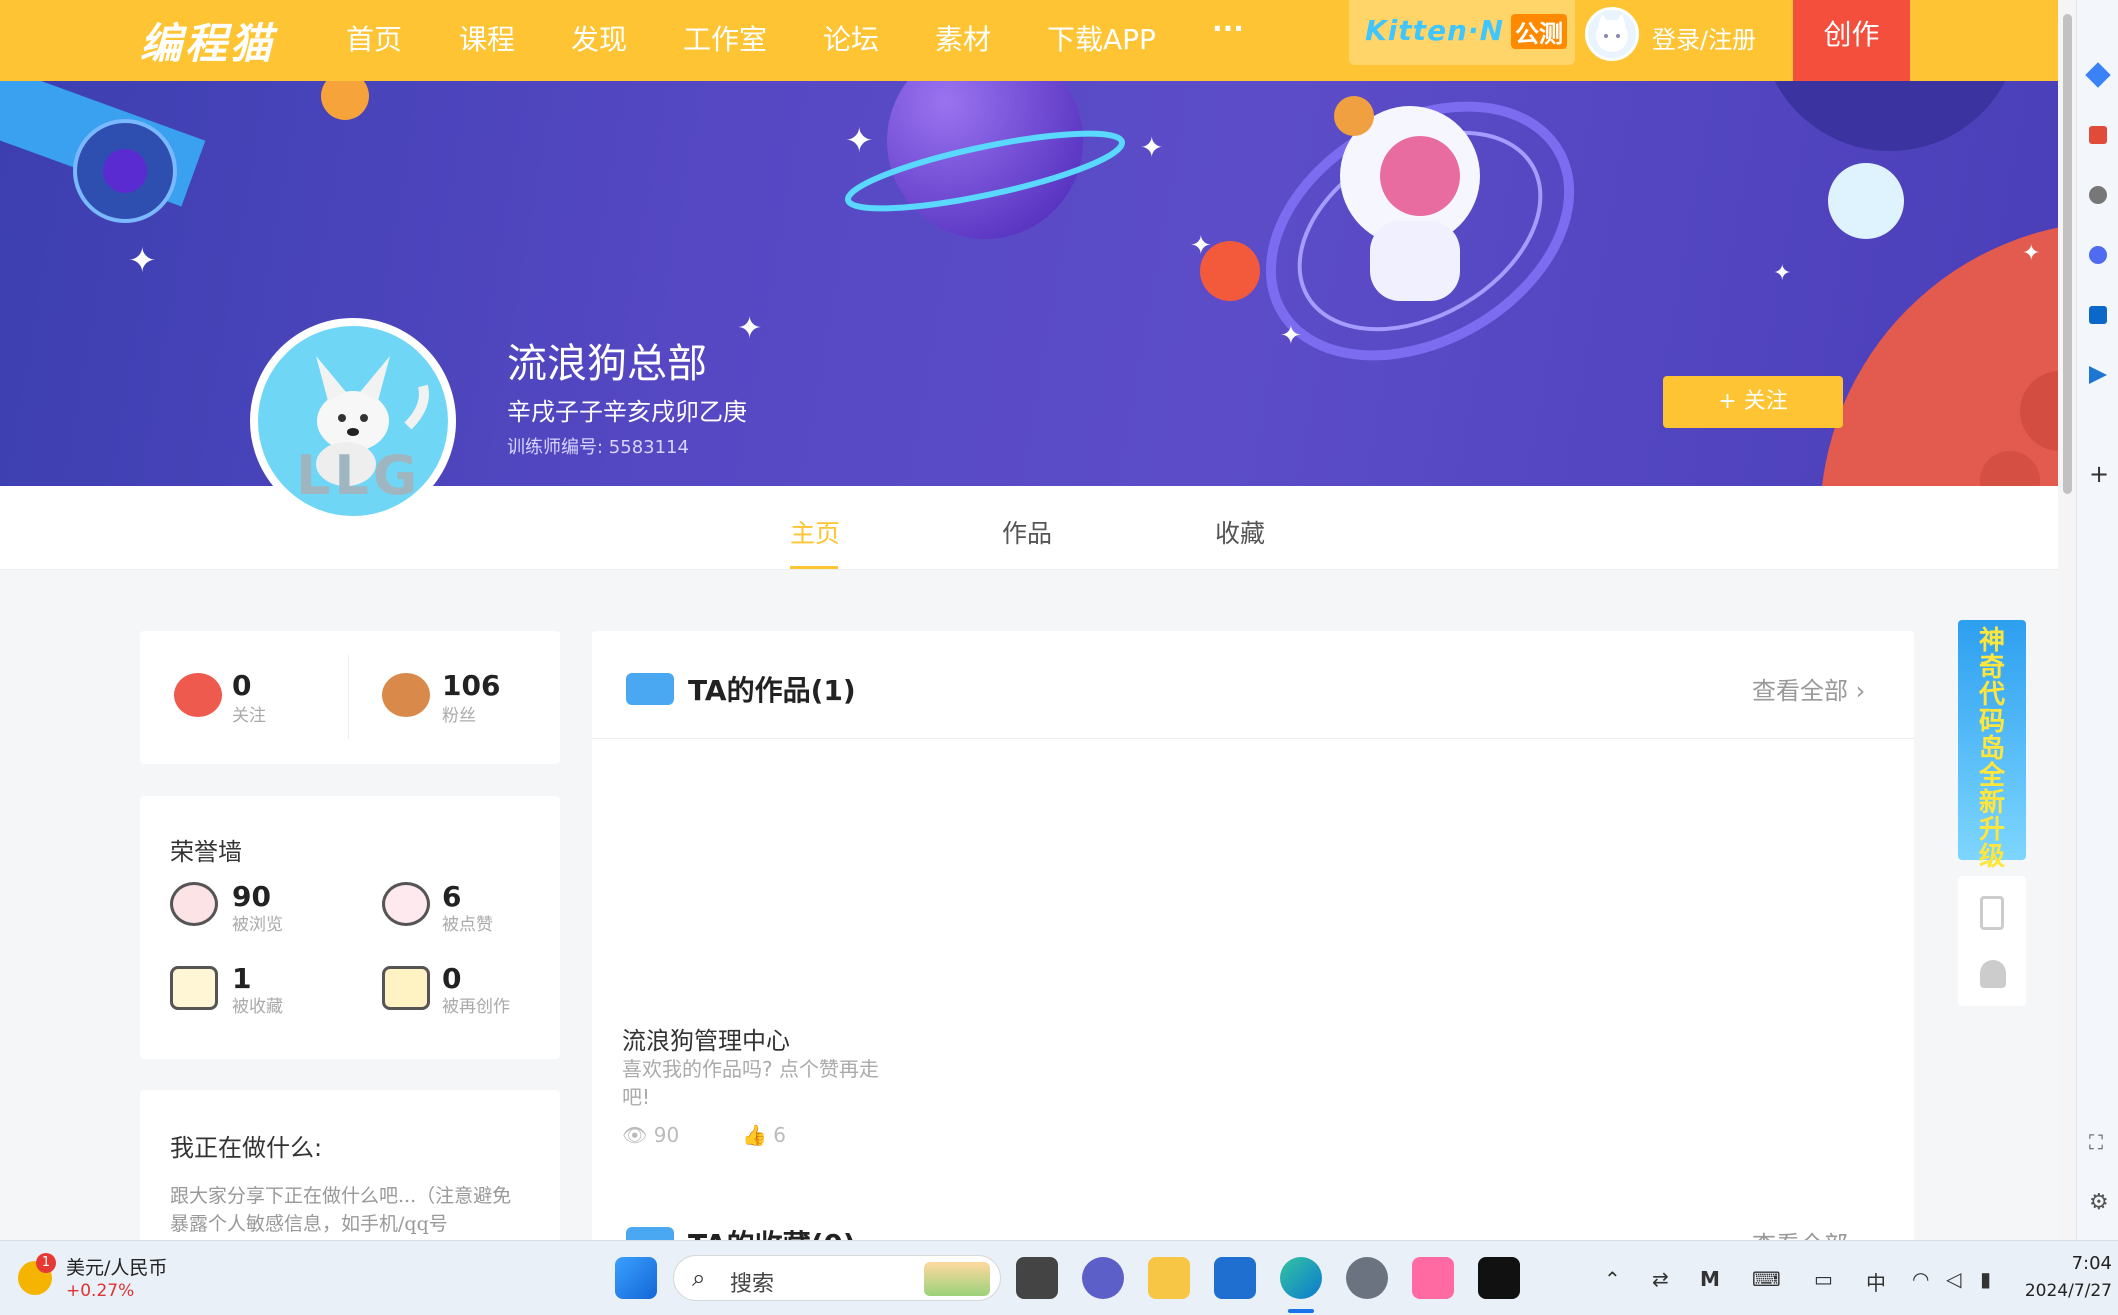  What do you see at coordinates (636, 1278) in the screenshot?
I see `windows-start-icon` at bounding box center [636, 1278].